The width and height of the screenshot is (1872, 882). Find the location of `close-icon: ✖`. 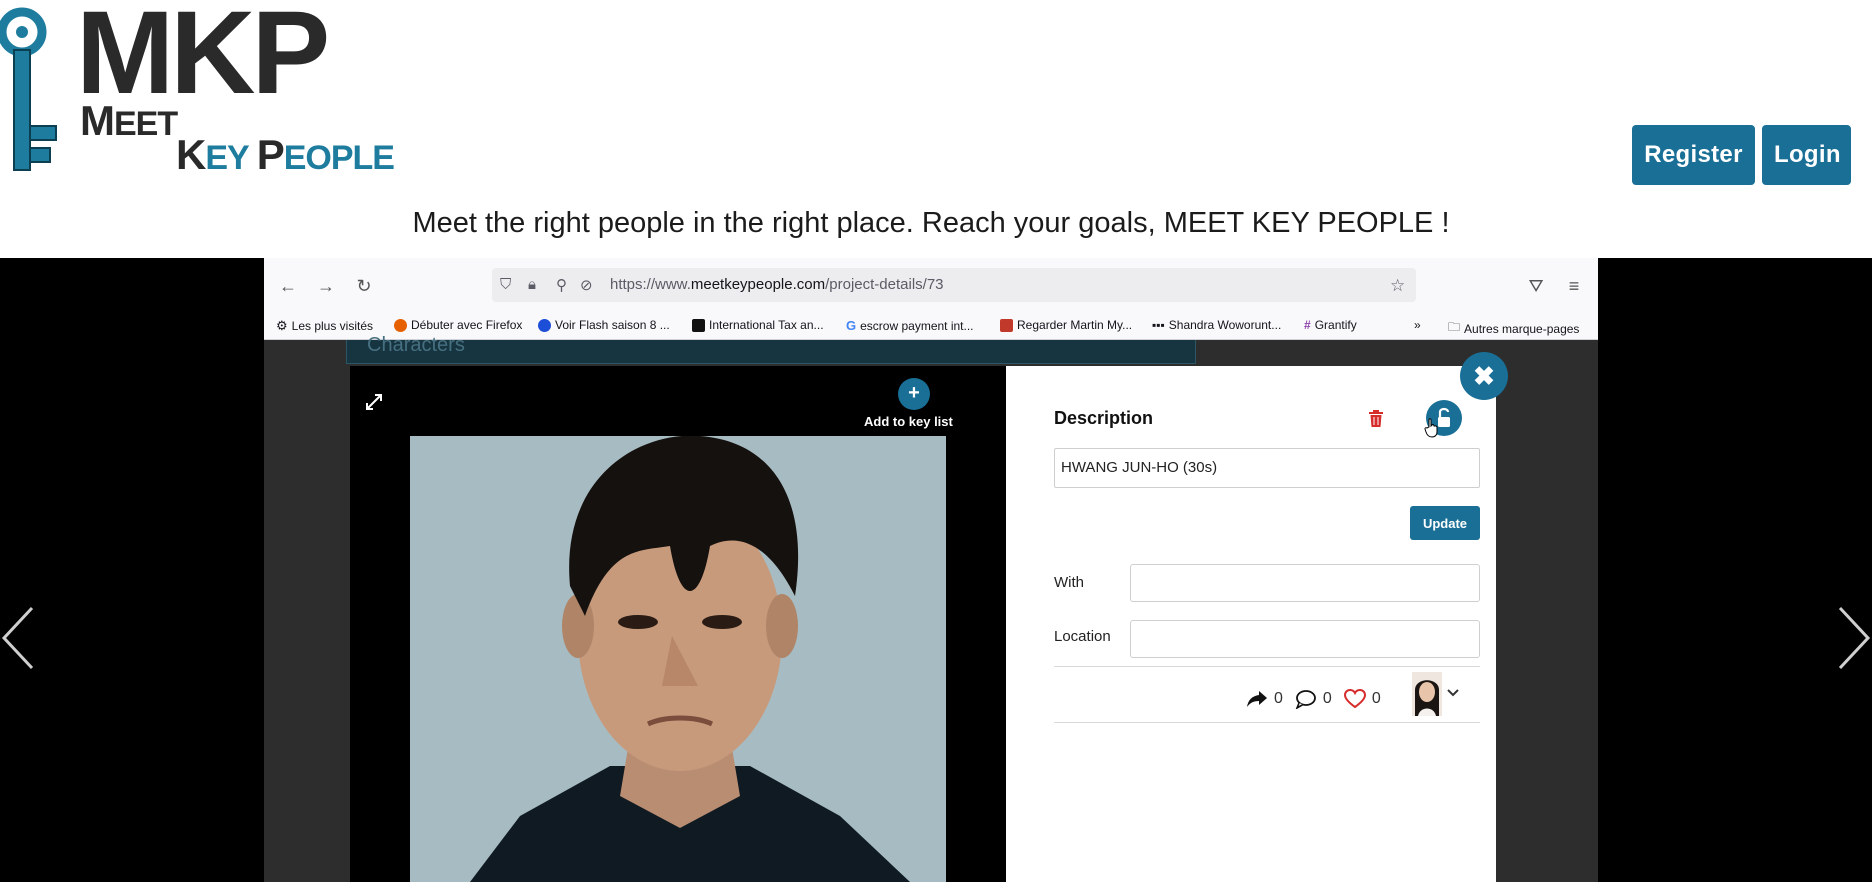

close-icon: ✖ is located at coordinates (1484, 376).